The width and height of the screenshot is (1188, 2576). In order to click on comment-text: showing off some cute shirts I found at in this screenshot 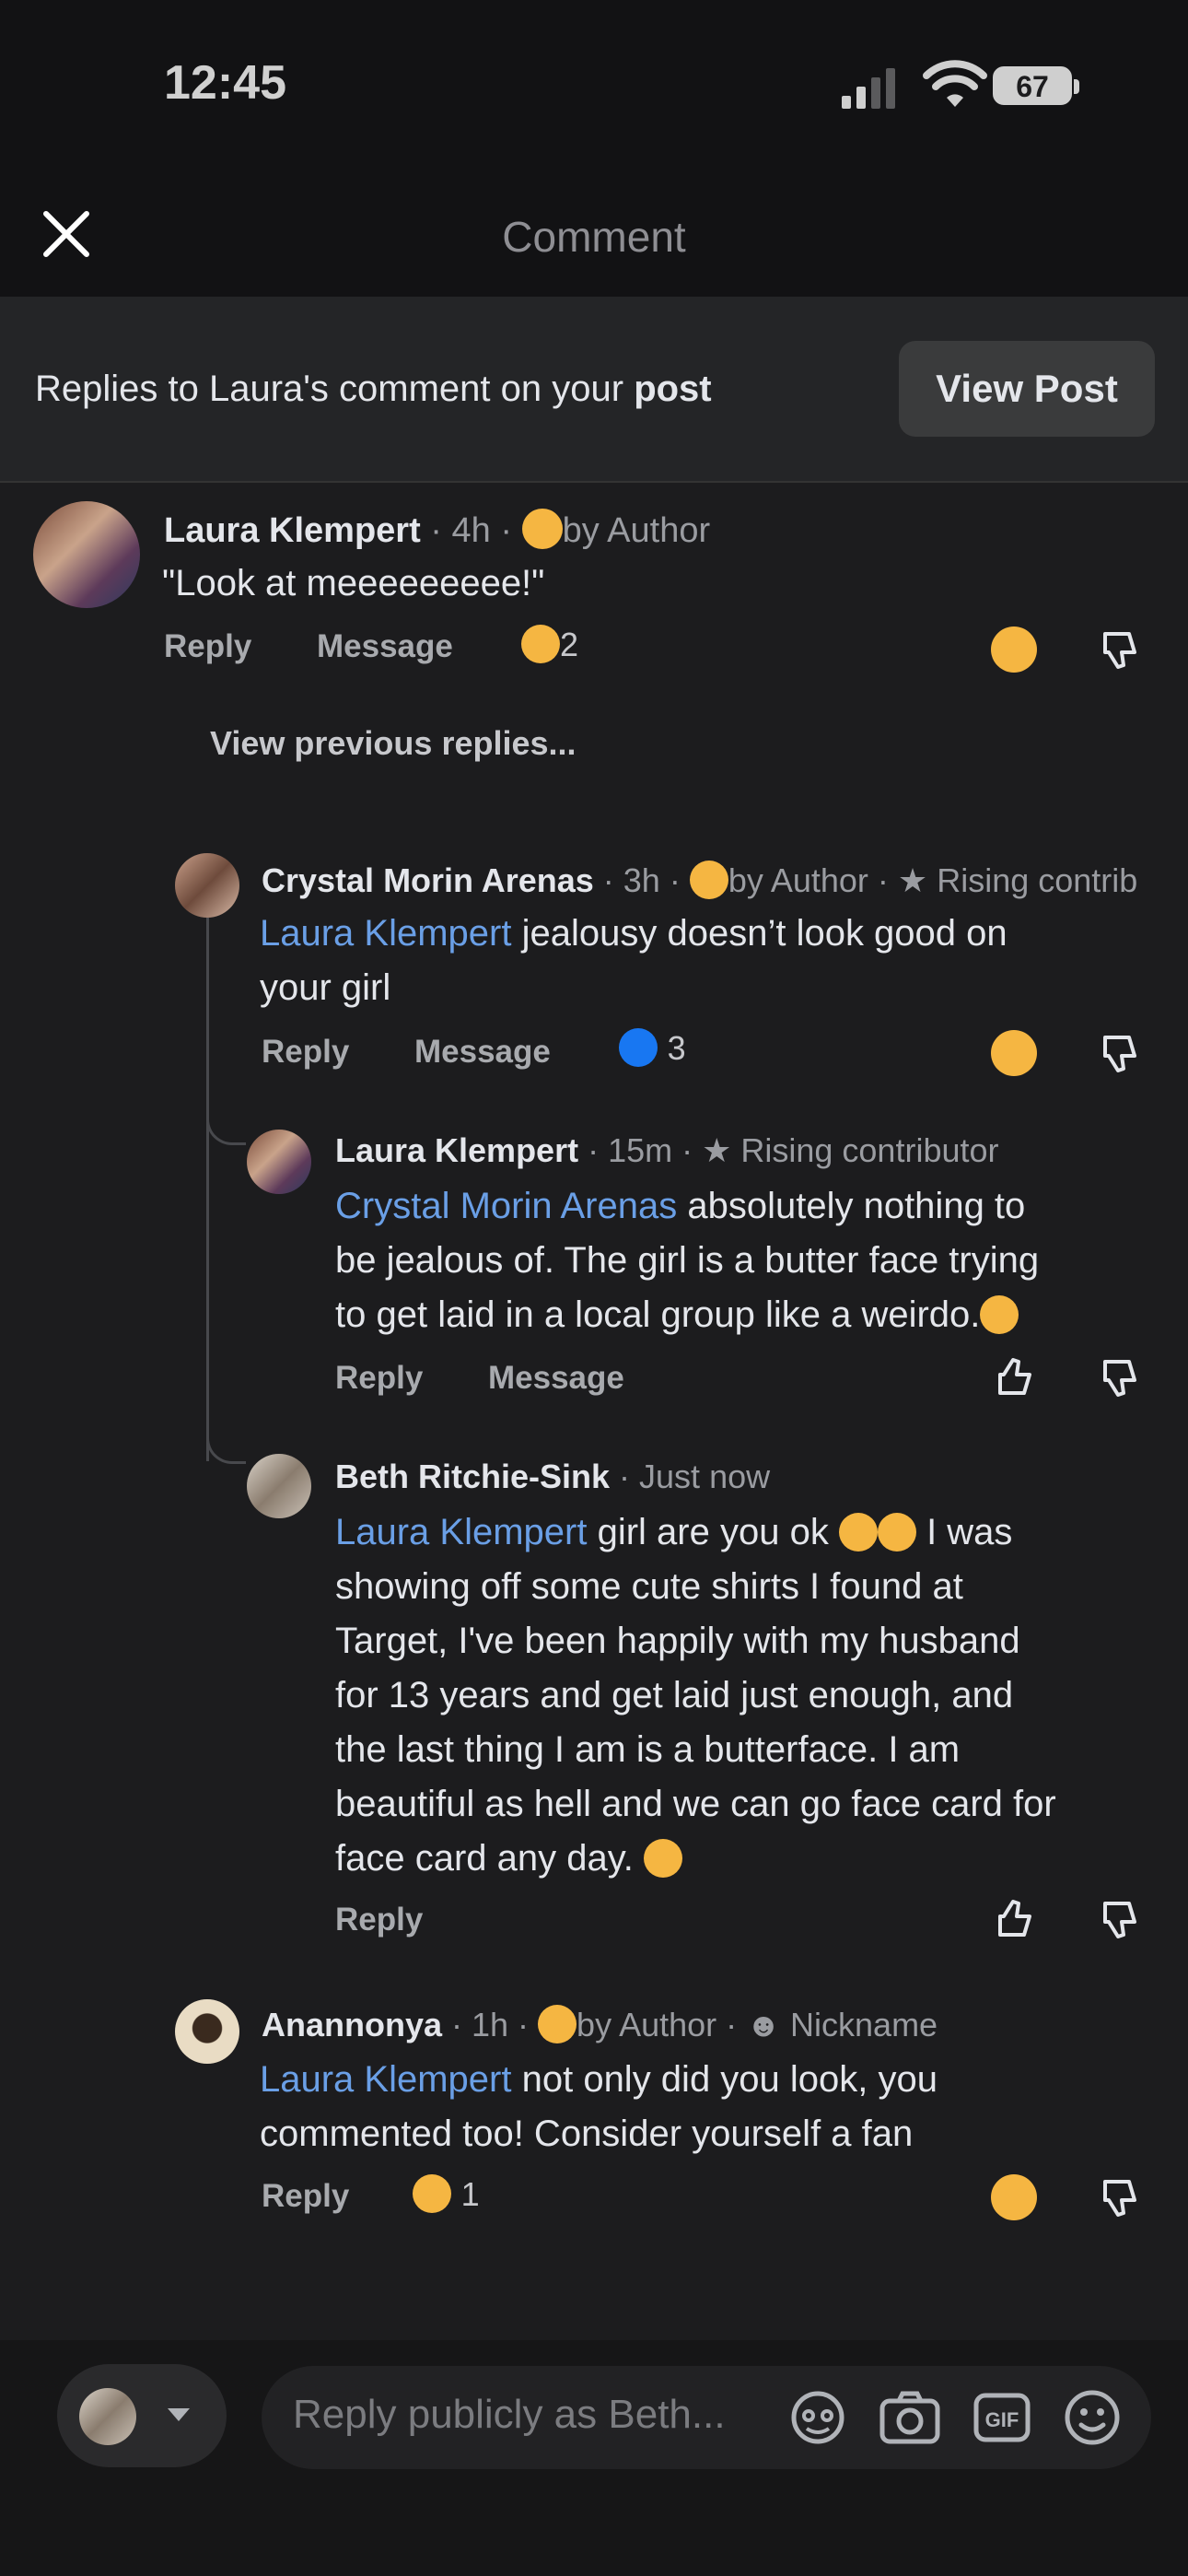, I will do `click(649, 1586)`.